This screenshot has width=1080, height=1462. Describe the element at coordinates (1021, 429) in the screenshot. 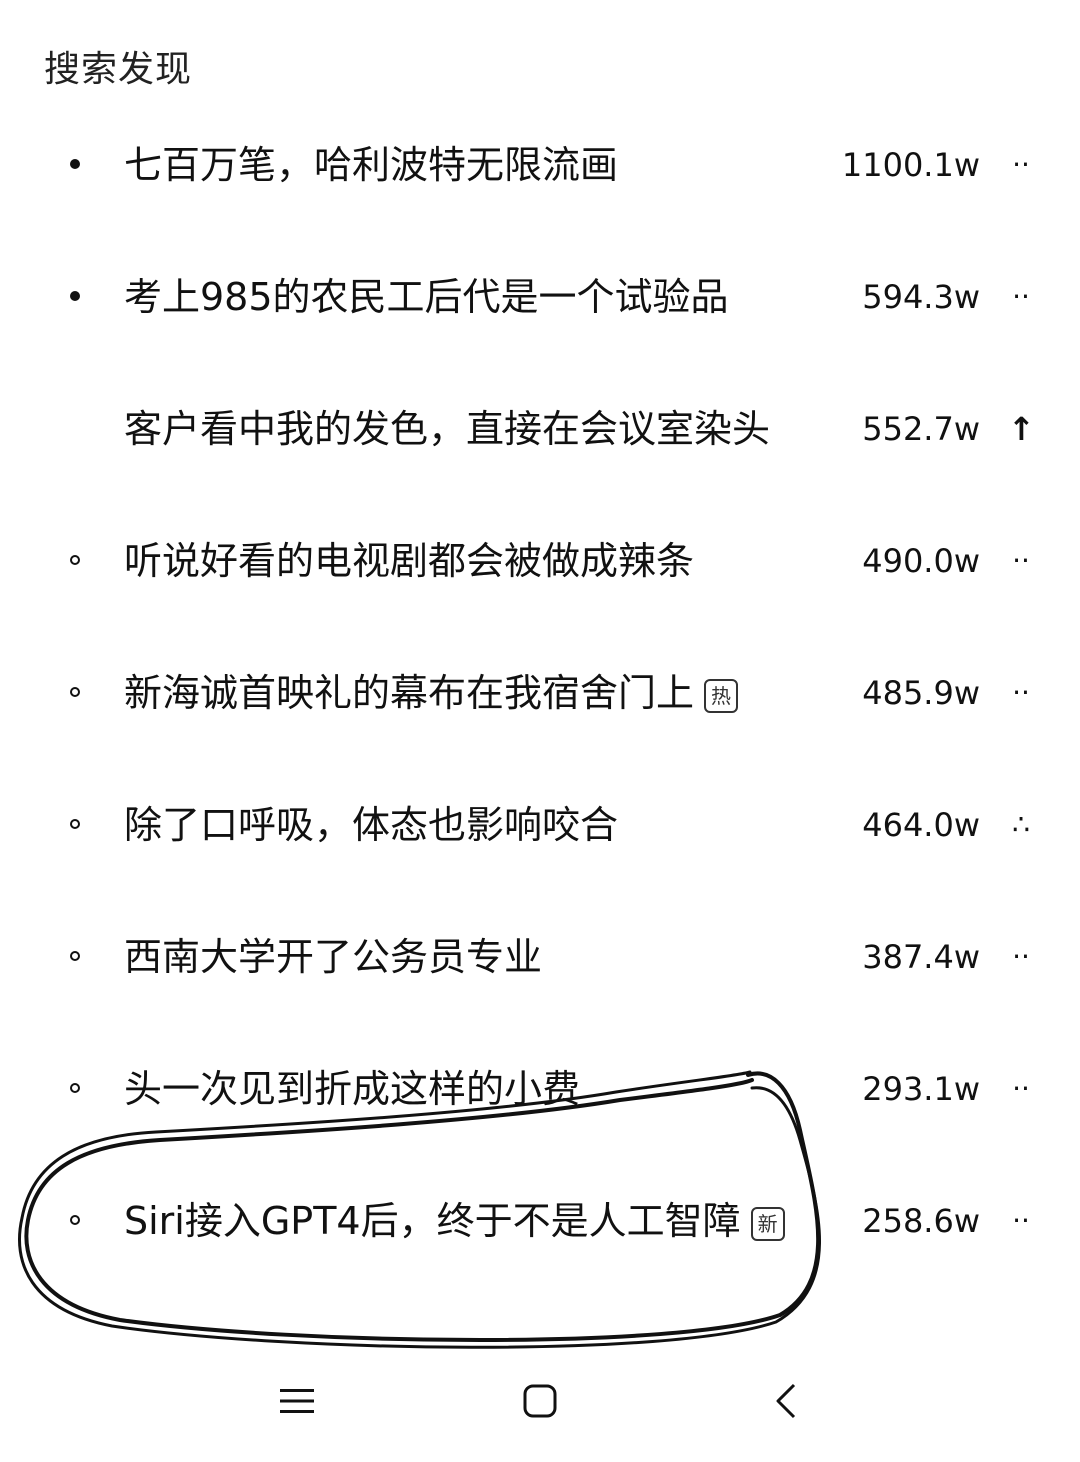

I see `trend-up-icon: ↑` at that location.